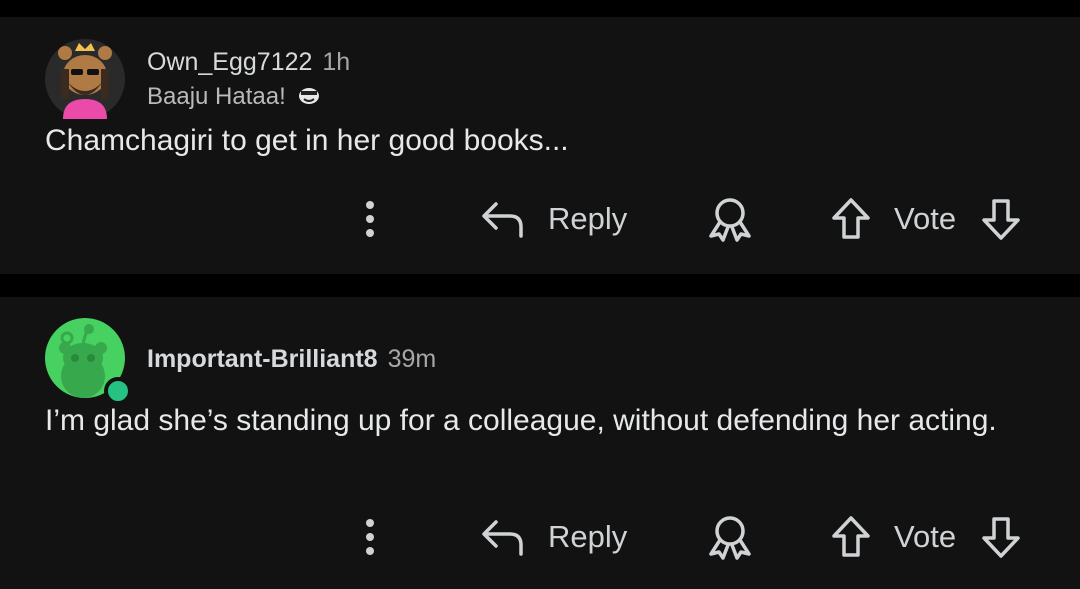  I want to click on username: Own_Egg7122 1h, so click(248, 62).